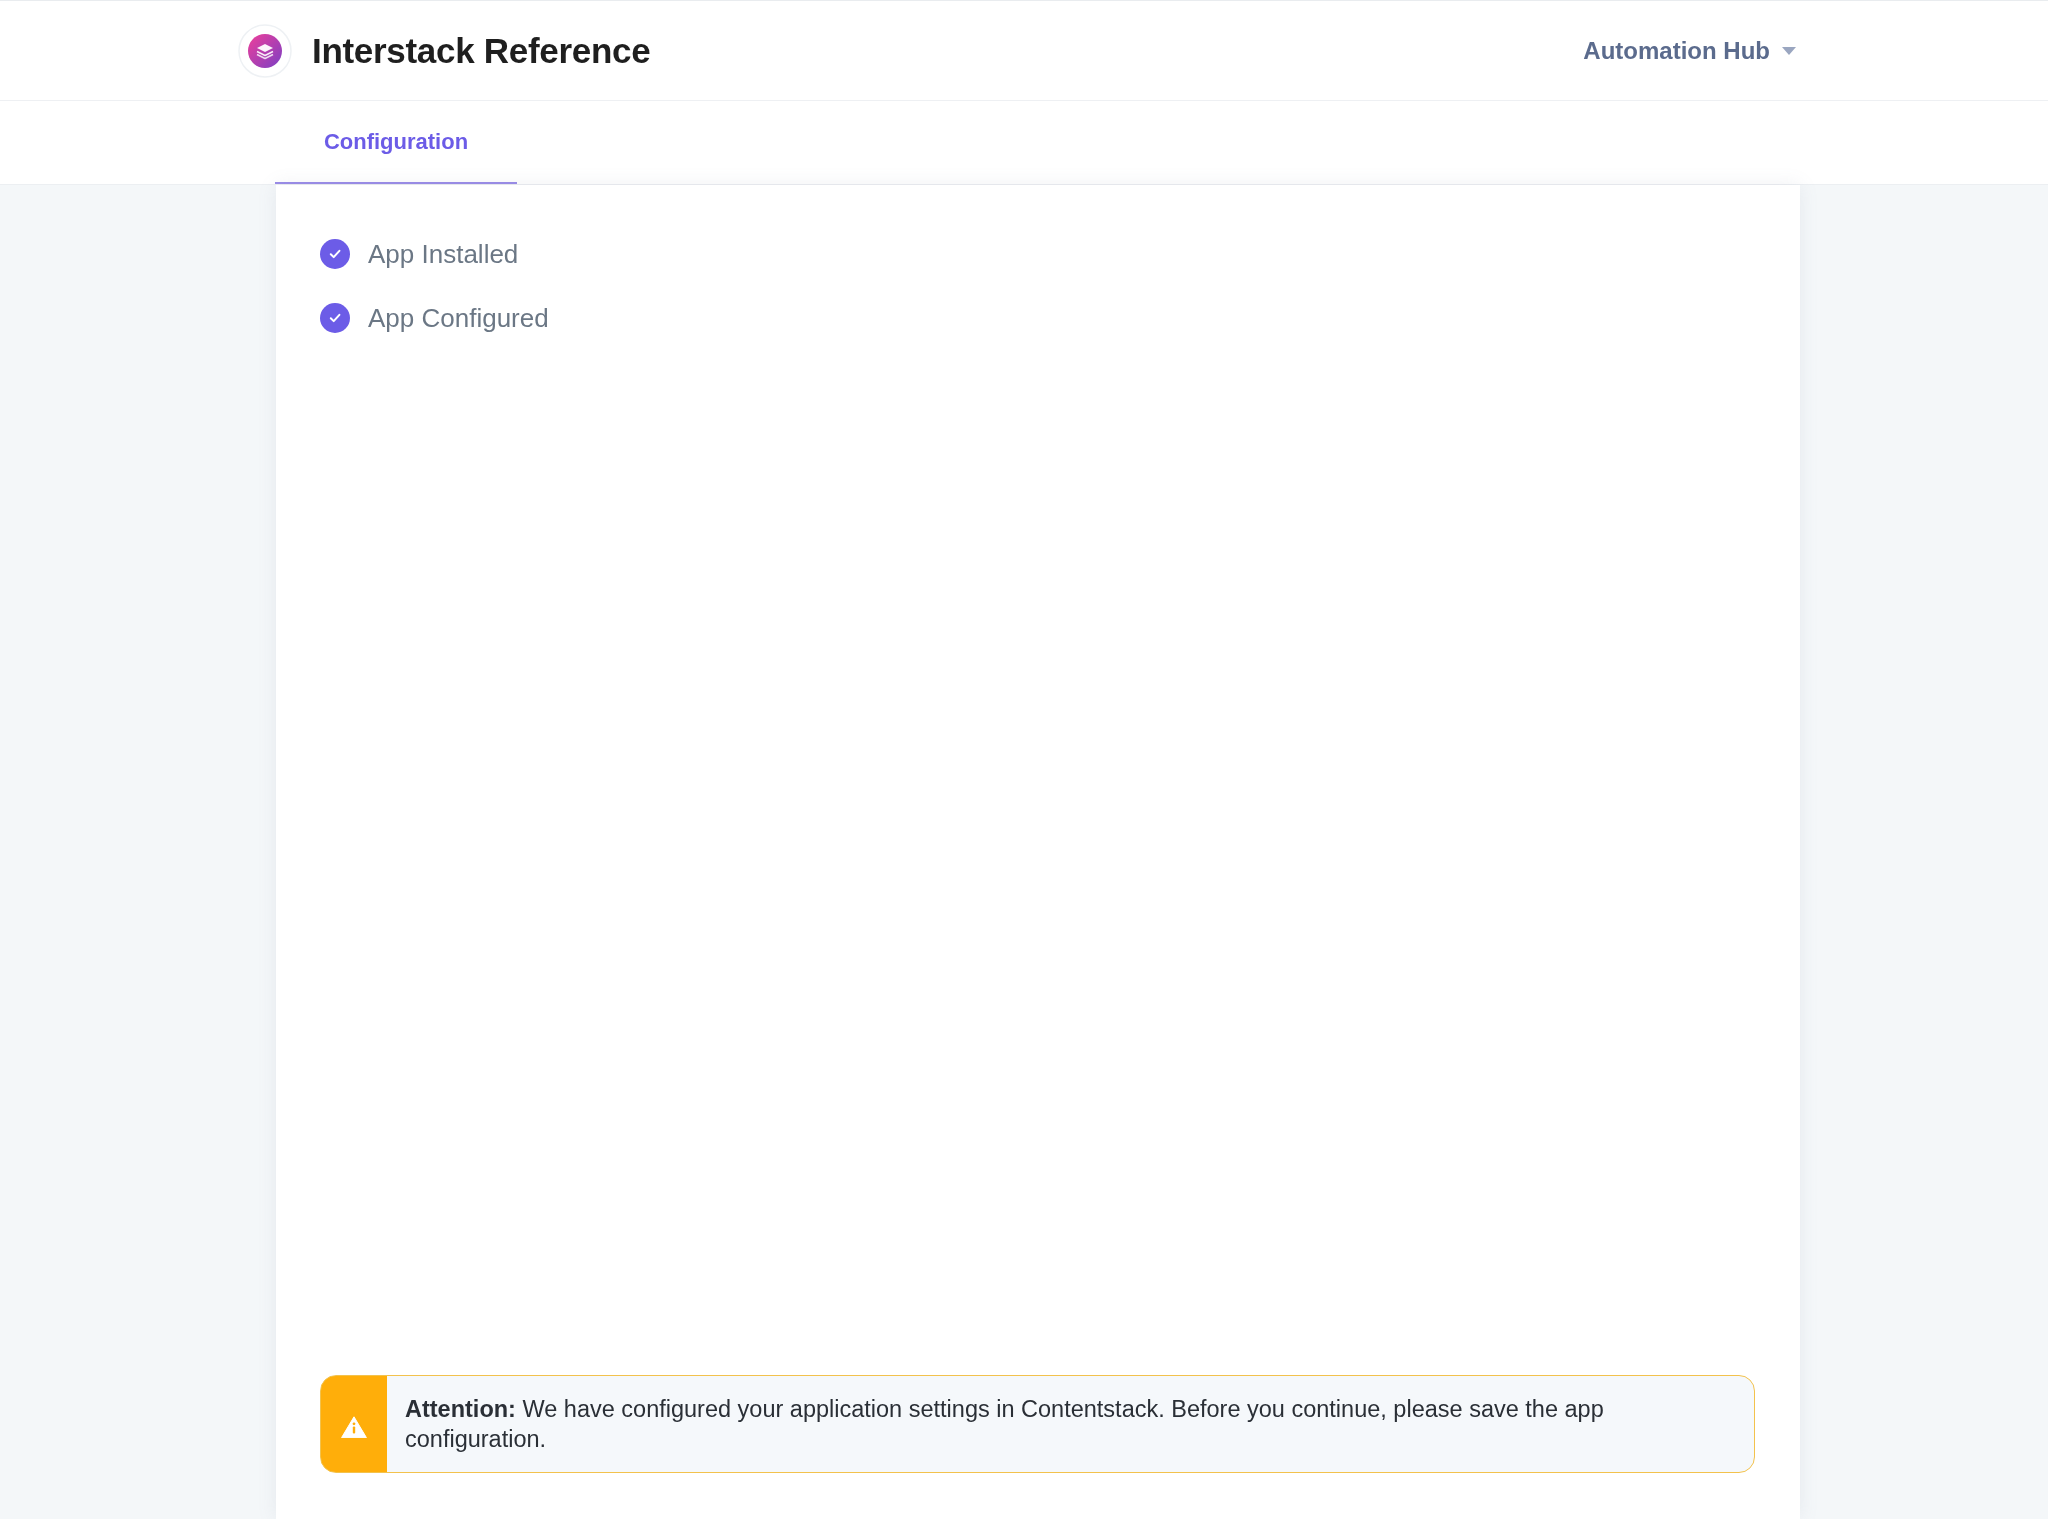 The image size is (2048, 1519). What do you see at coordinates (481, 50) in the screenshot?
I see `app-title: Interstack Reference` at bounding box center [481, 50].